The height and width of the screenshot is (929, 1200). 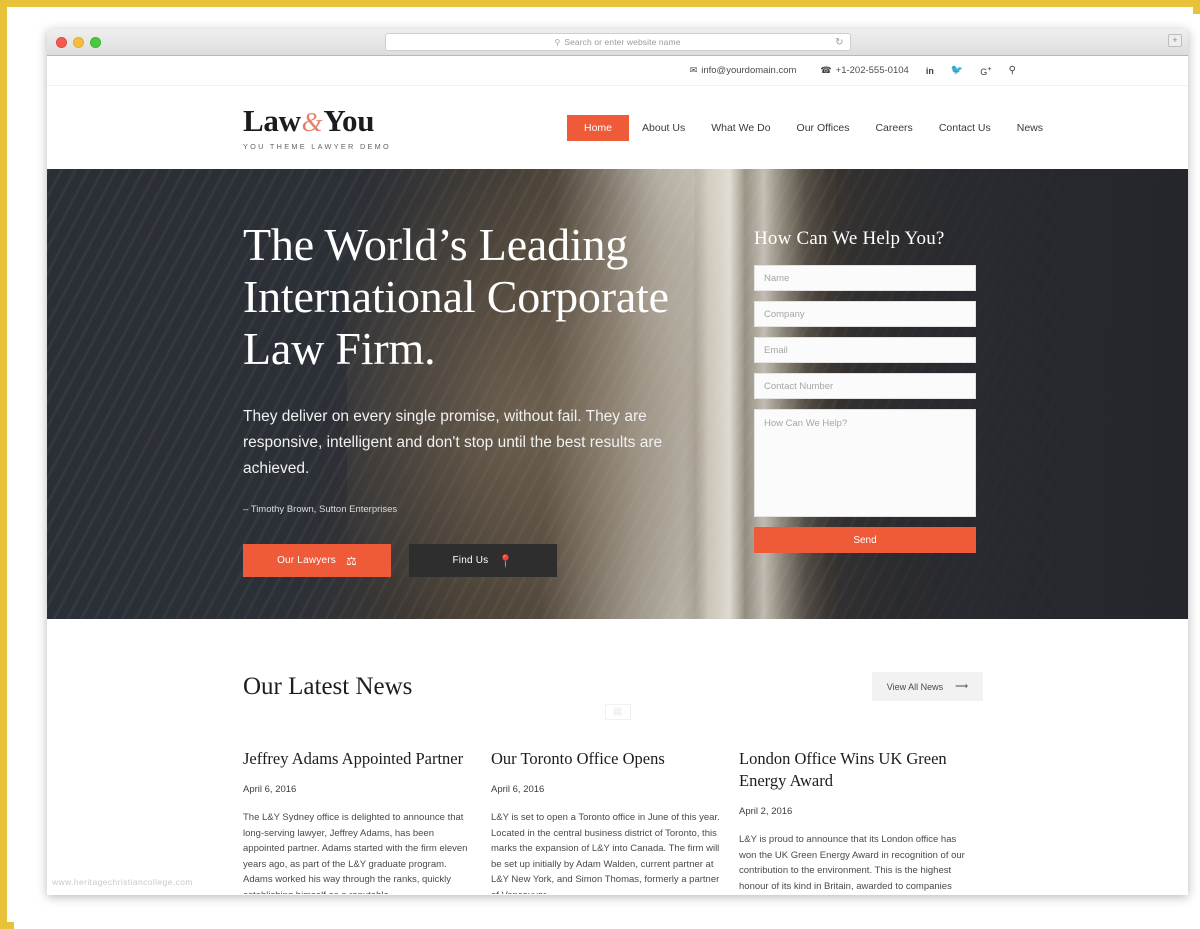 I want to click on linkedin-icon: in, so click(x=930, y=71).